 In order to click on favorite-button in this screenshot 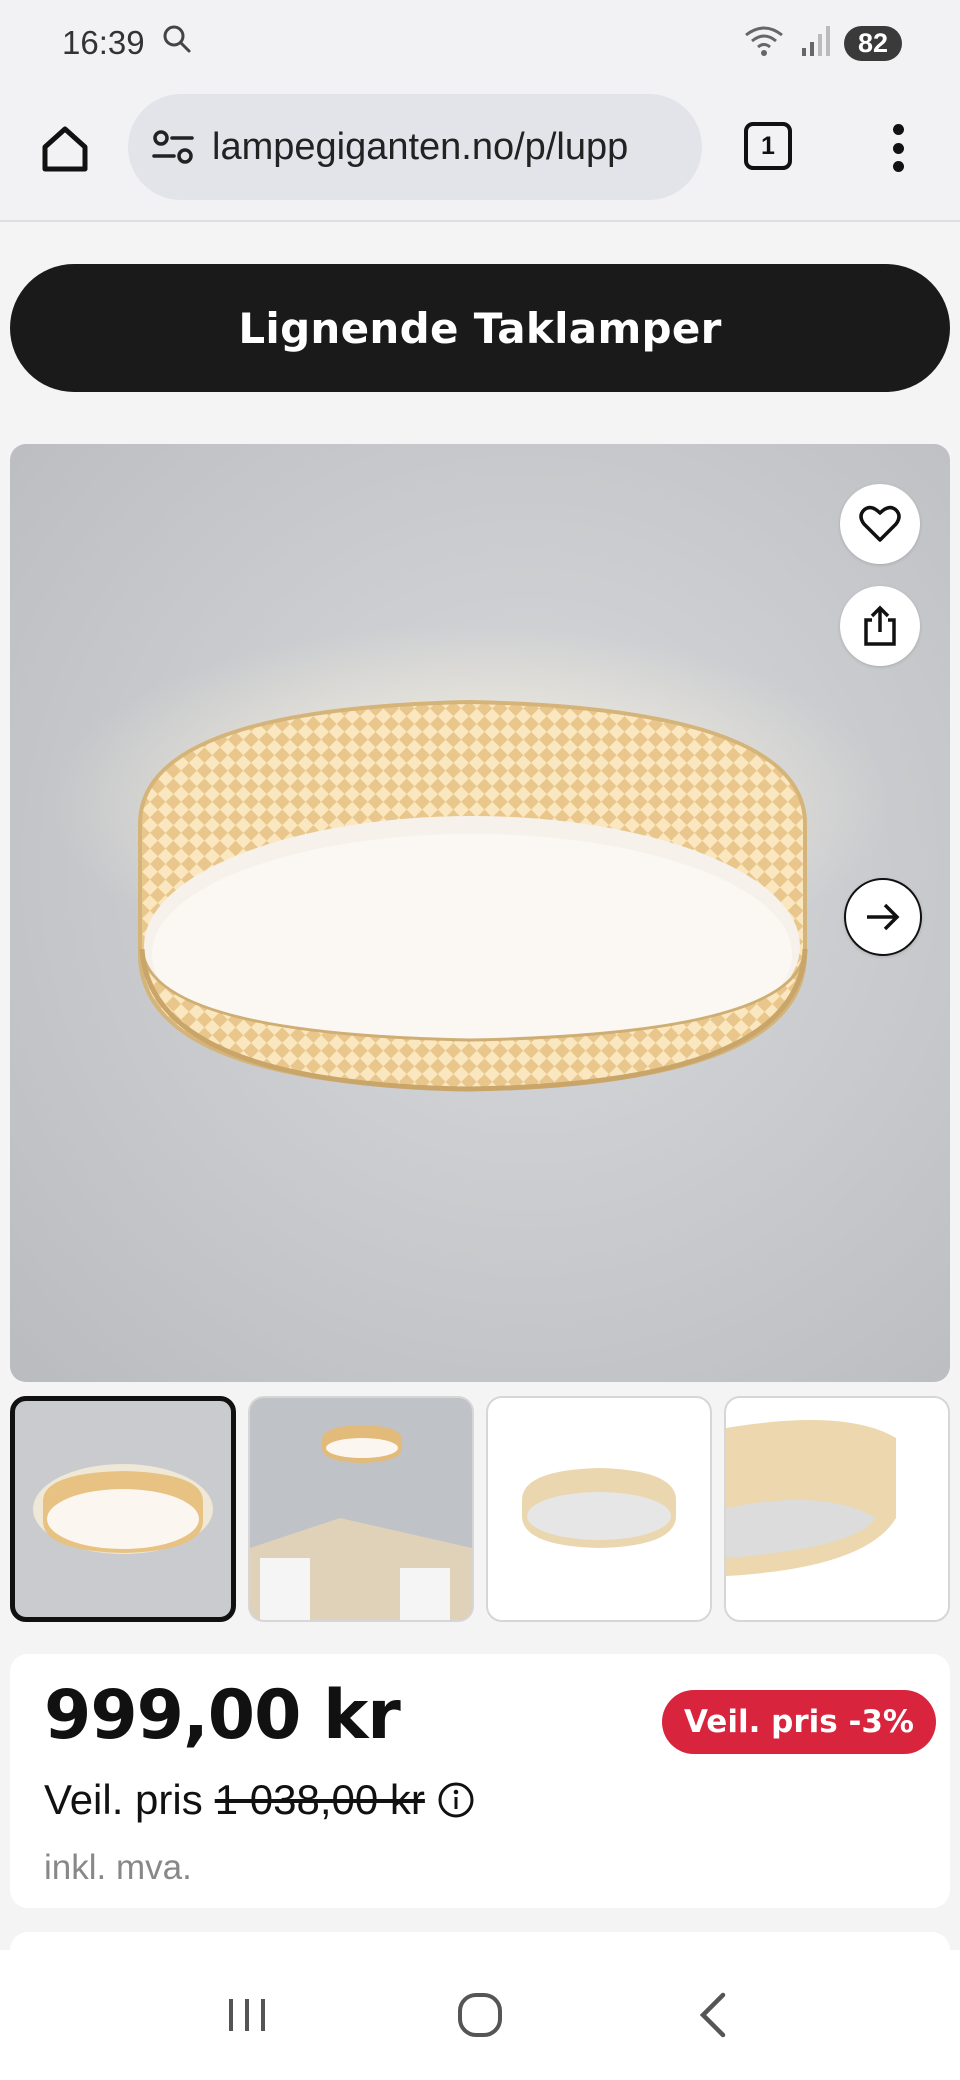, I will do `click(880, 524)`.